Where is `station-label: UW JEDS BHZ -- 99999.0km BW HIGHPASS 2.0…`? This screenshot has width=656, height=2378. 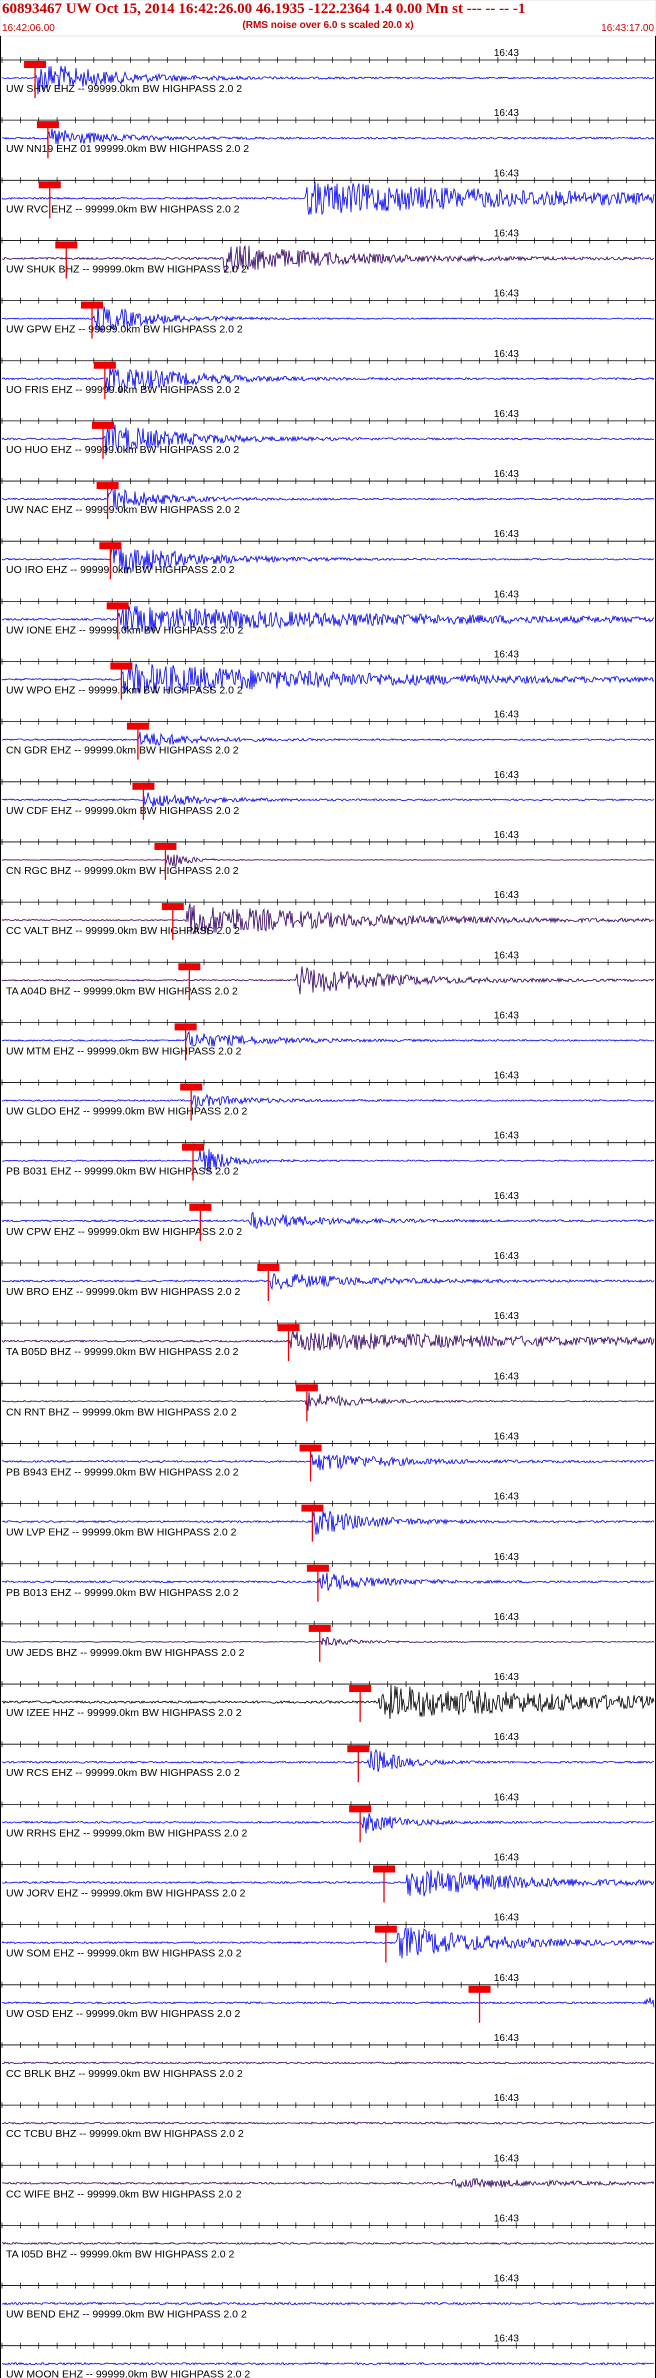
station-label: UW JEDS BHZ -- 99999.0km BW HIGHPASS 2.0… is located at coordinates (125, 1653).